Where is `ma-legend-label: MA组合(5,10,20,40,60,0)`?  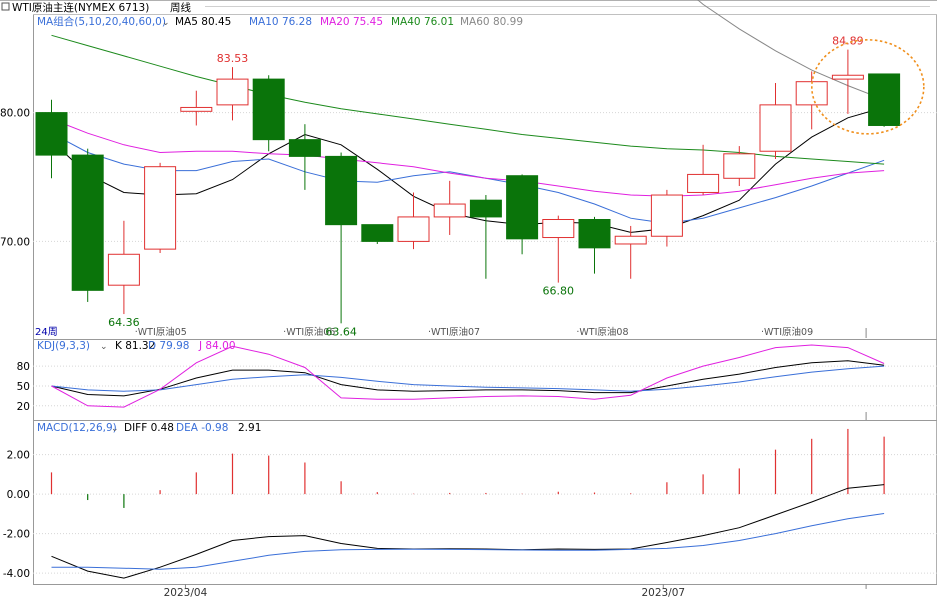
ma-legend-label: MA组合(5,10,20,40,60,0) is located at coordinates (101, 21).